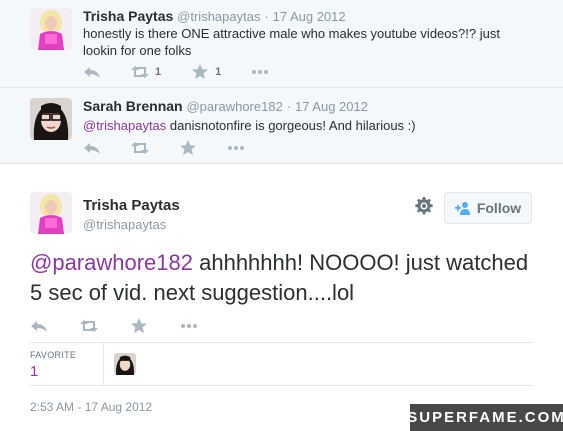 This screenshot has width=563, height=431. What do you see at coordinates (234, 106) in the screenshot?
I see `user-handle: @parawhore182` at bounding box center [234, 106].